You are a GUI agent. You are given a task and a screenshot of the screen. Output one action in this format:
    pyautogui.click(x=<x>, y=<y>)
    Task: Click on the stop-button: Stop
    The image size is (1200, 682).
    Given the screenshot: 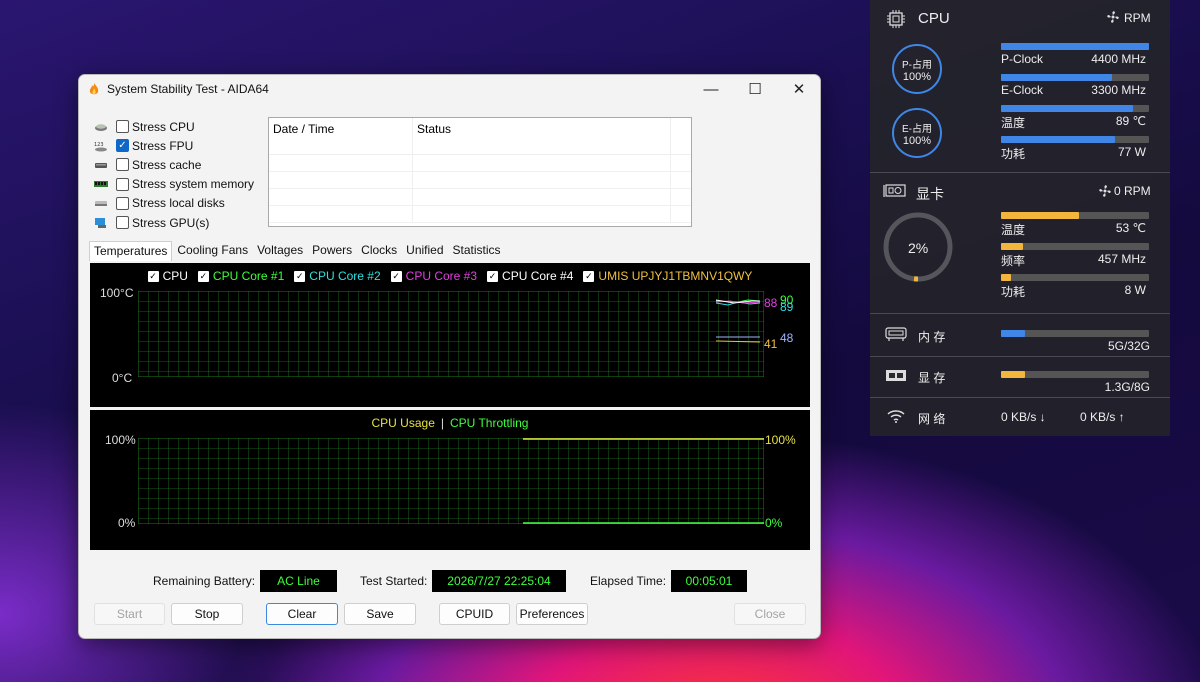 What is the action you would take?
    pyautogui.click(x=207, y=614)
    